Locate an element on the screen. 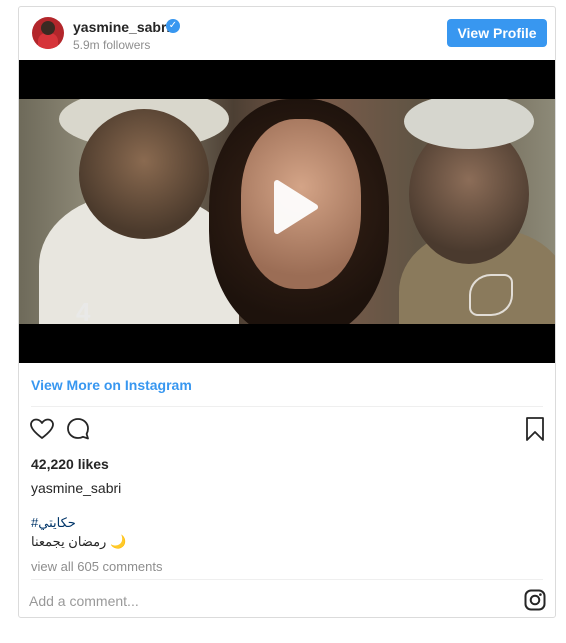 The width and height of the screenshot is (566, 643). heart-icon is located at coordinates (42, 429).